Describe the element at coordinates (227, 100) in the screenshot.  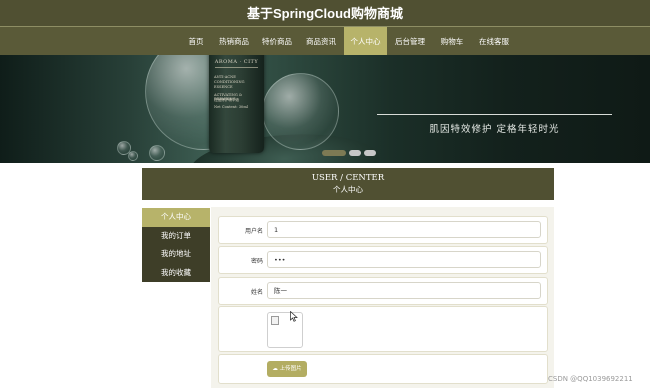
I see `bottle-text: 祛痘修护精华液` at that location.